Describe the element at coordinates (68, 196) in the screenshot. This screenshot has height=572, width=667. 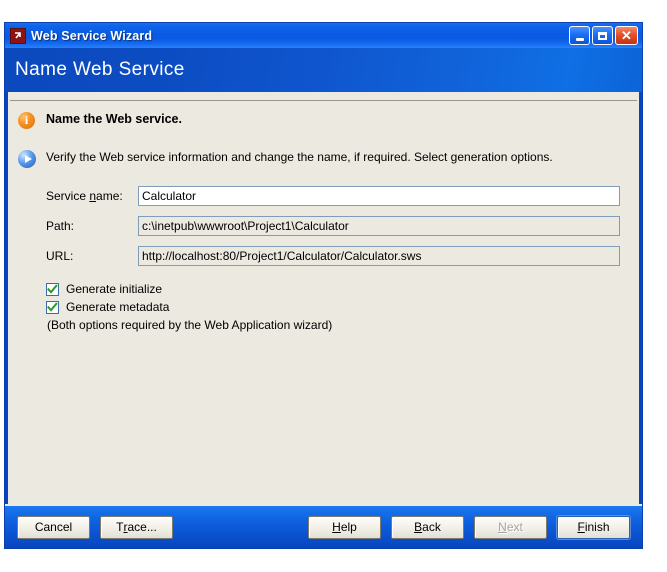
I see `service-name-label-pre: Service` at that location.